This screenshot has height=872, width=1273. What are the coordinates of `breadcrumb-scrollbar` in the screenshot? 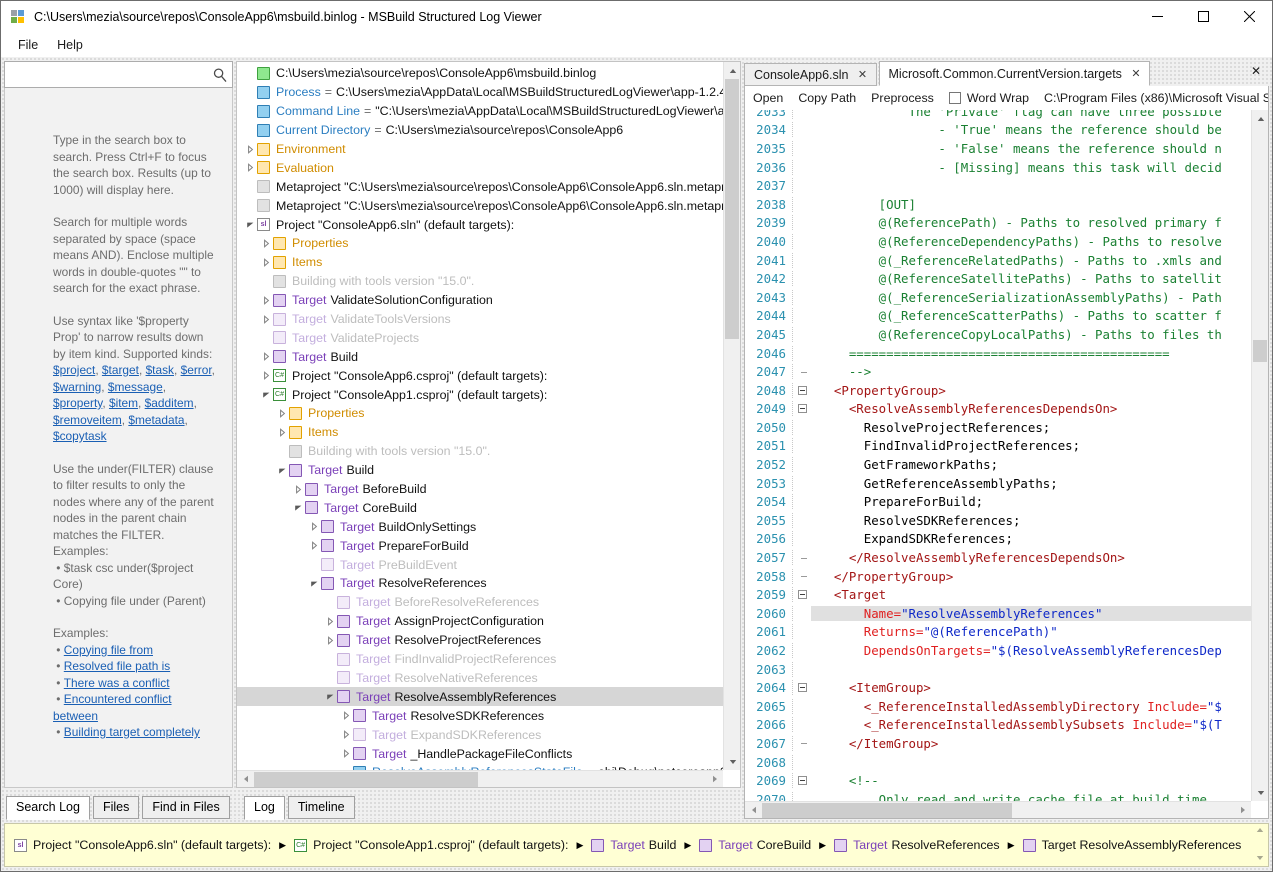 It's located at (1259, 845).